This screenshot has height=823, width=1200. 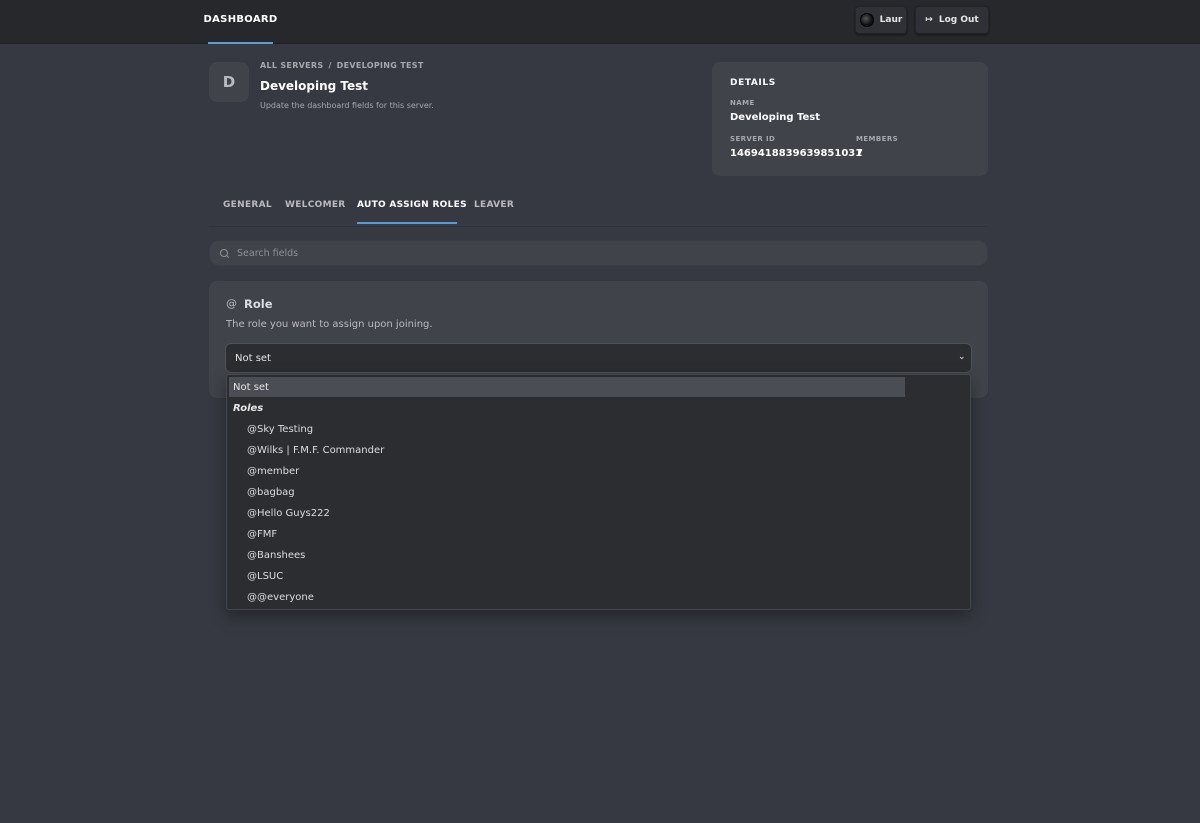 What do you see at coordinates (494, 212) in the screenshot?
I see `tab-leaver: LEAVER` at bounding box center [494, 212].